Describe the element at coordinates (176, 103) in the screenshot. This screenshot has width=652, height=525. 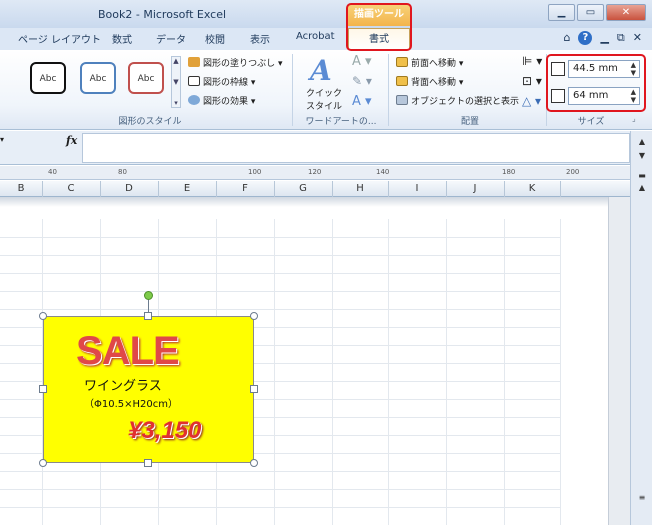
I see `gallery-more-icon: ▾` at that location.